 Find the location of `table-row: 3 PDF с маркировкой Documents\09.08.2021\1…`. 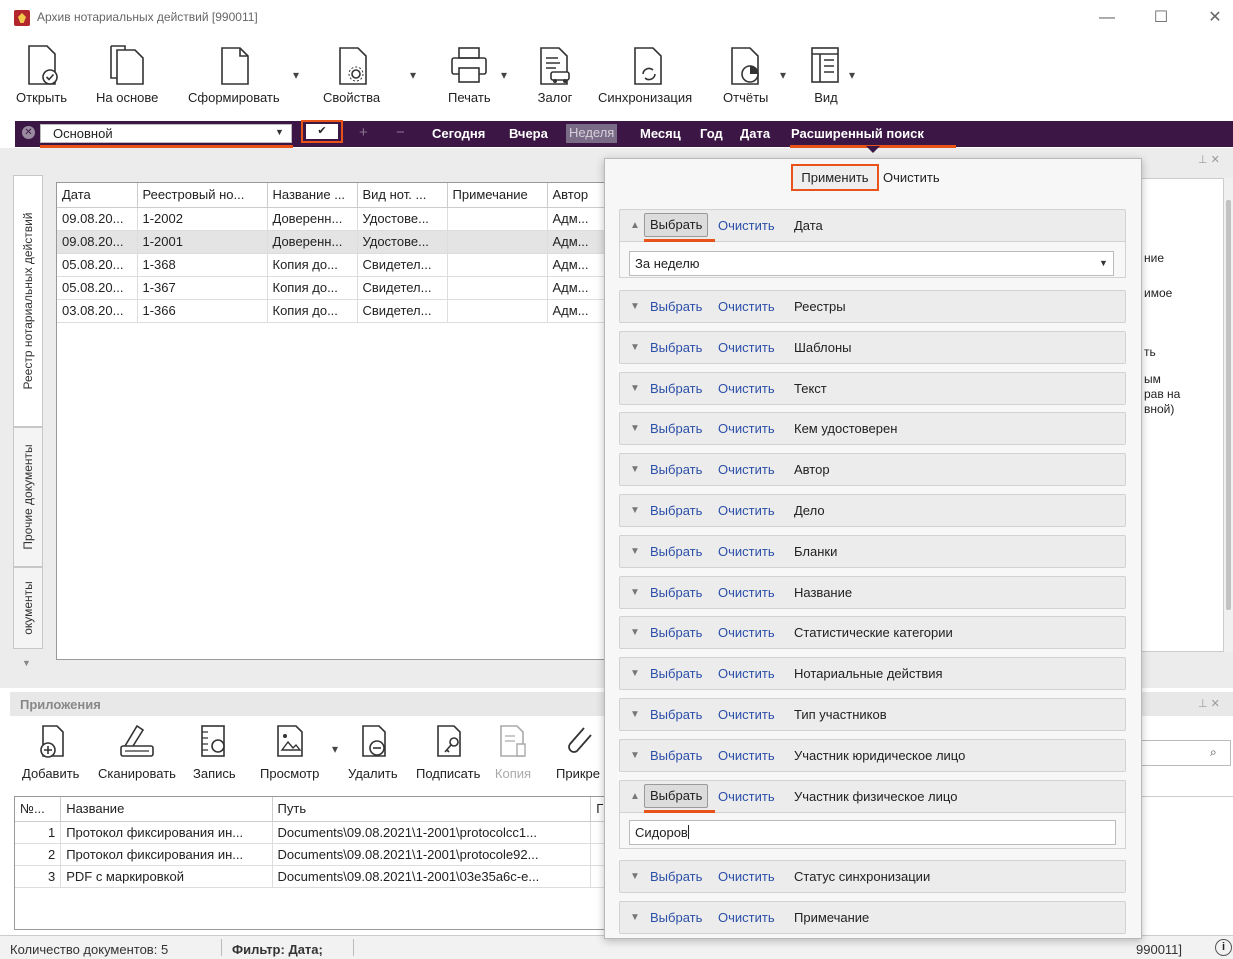

table-row: 3 PDF с маркировкой Documents\09.08.2021\1… is located at coordinates (317, 876).